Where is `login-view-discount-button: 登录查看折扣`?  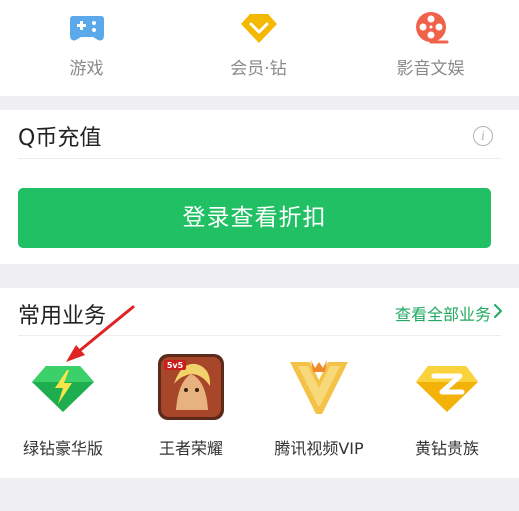 login-view-discount-button: 登录查看折扣 is located at coordinates (254, 218).